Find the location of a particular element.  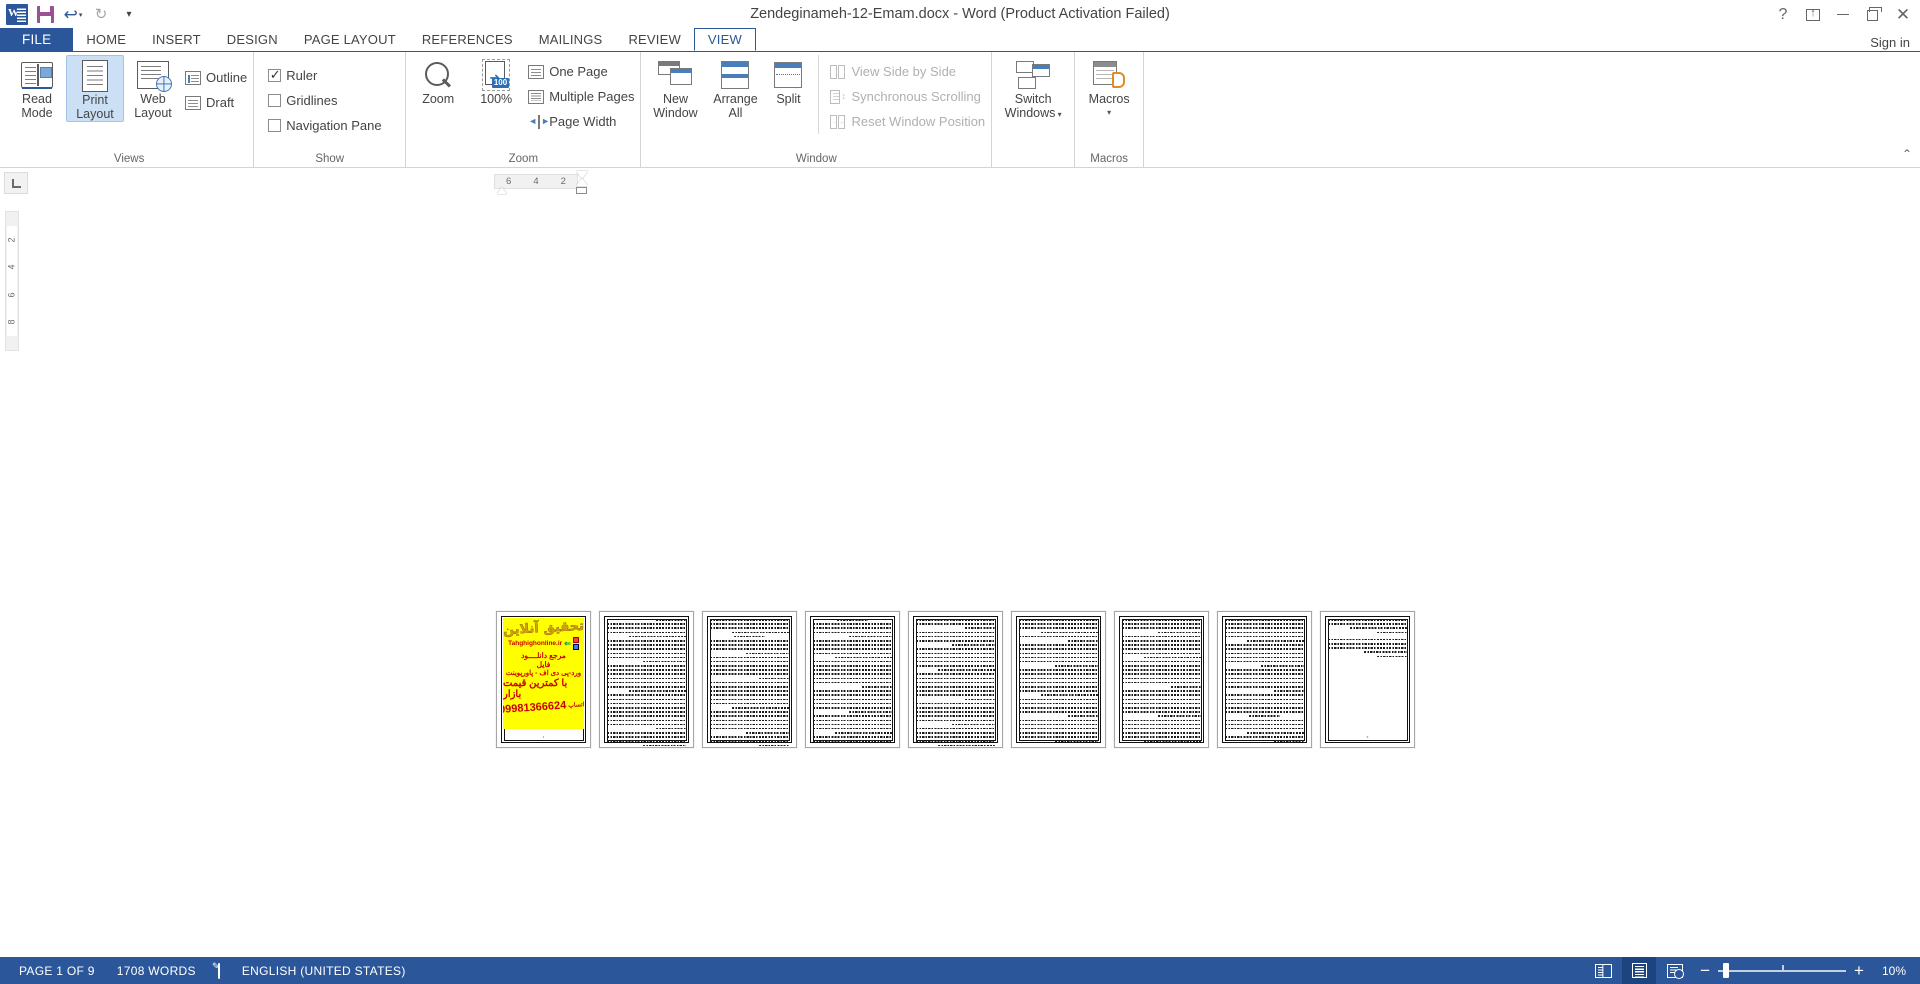

macros-button-label: Macros is located at coordinates (1109, 99).